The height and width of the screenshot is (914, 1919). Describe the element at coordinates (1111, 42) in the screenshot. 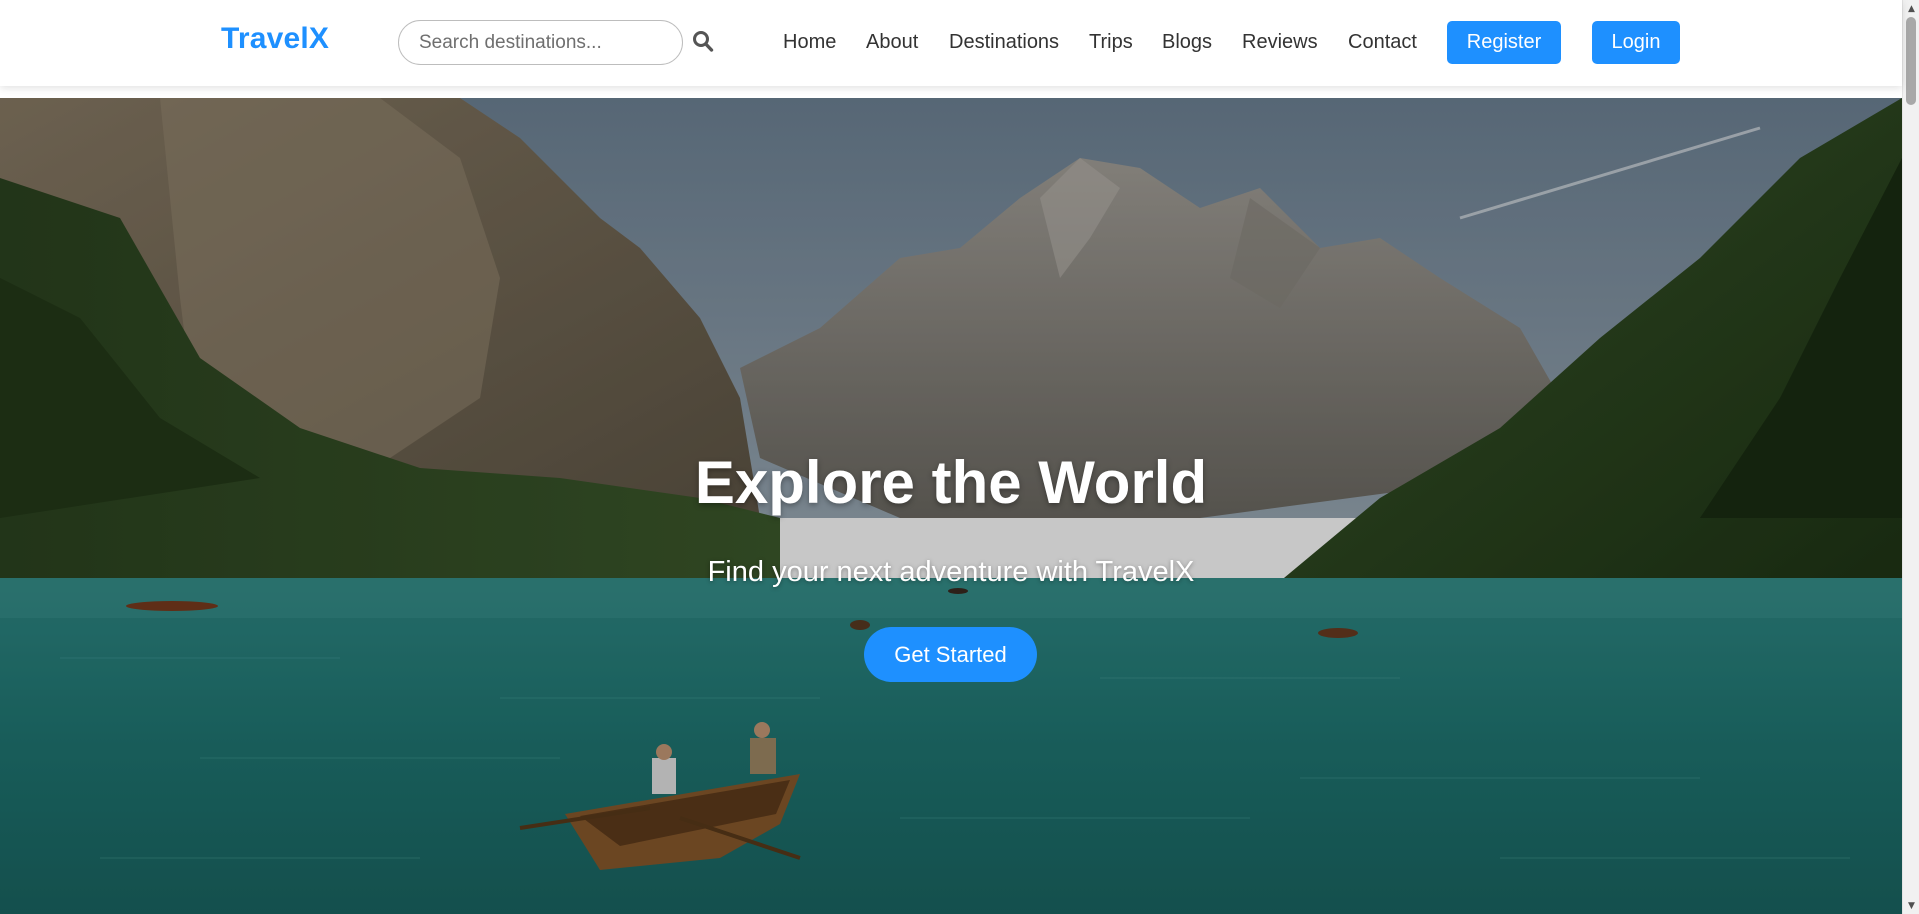

I see `nav-link-trips: Trips` at that location.